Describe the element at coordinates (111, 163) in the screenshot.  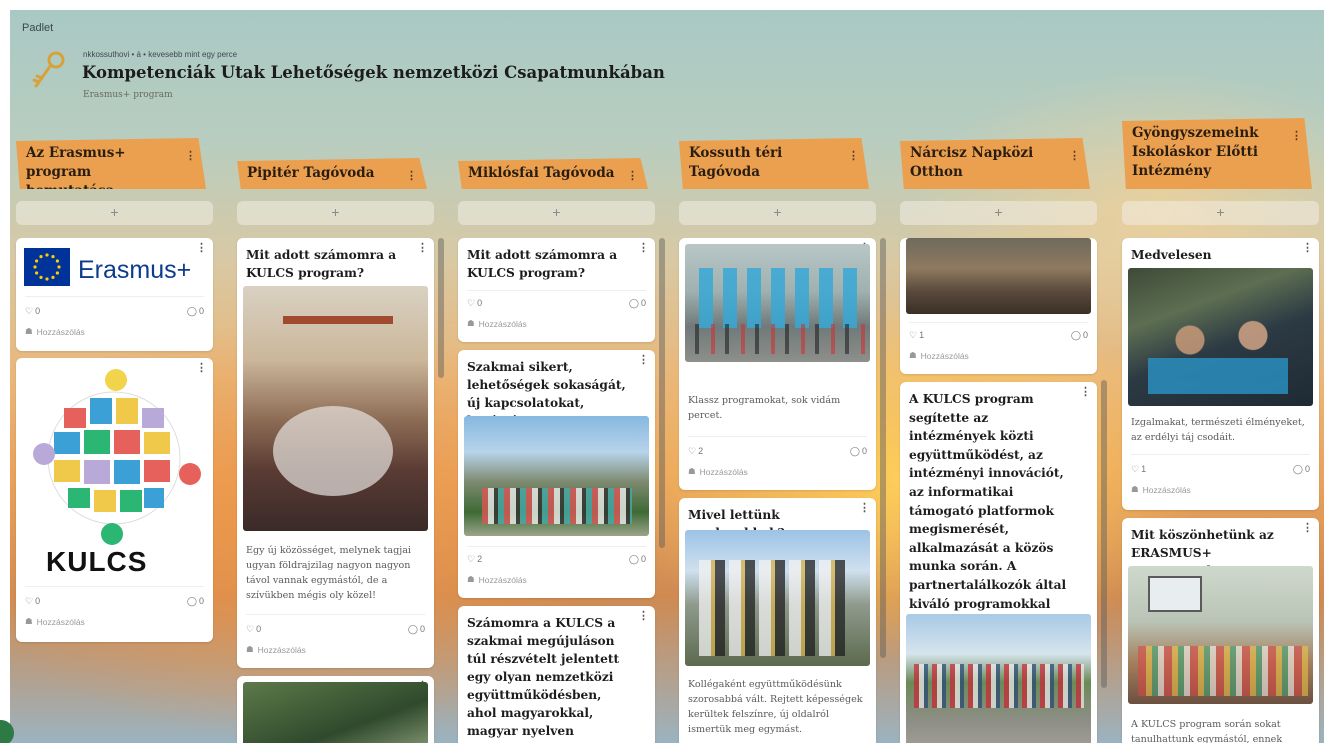
I see `column-header: Az Erasmus+ program bemutatása ⋮` at that location.